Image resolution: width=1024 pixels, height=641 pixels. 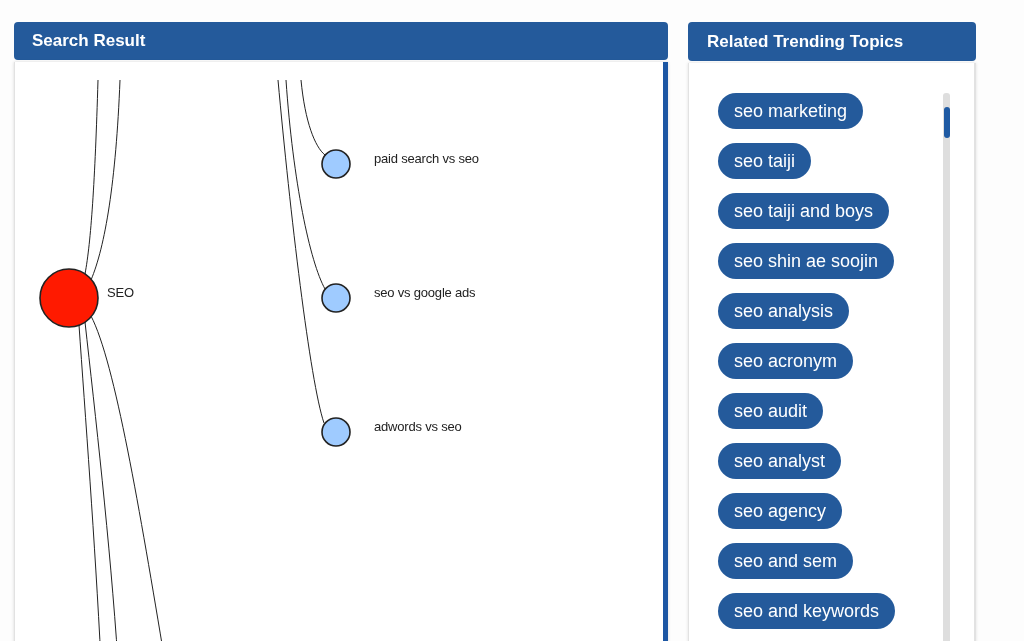 I want to click on topic-tag: seo and keywords, so click(x=807, y=611).